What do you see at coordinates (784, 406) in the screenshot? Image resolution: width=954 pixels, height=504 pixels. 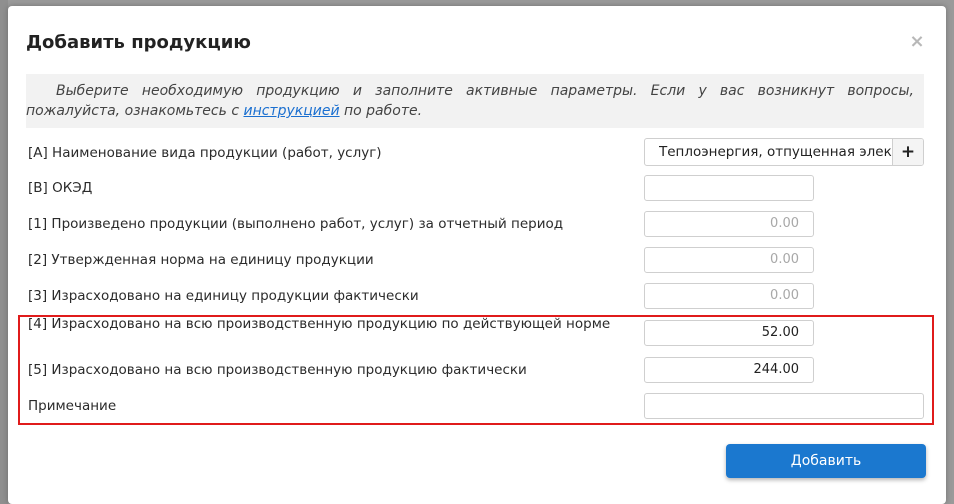 I see `note-input` at bounding box center [784, 406].